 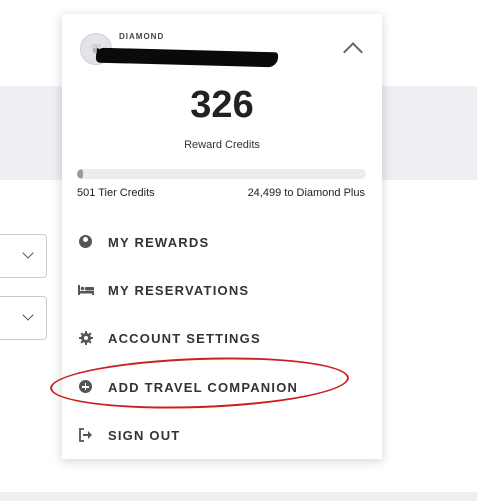 I want to click on tier-credits-value: 501, so click(x=86, y=193).